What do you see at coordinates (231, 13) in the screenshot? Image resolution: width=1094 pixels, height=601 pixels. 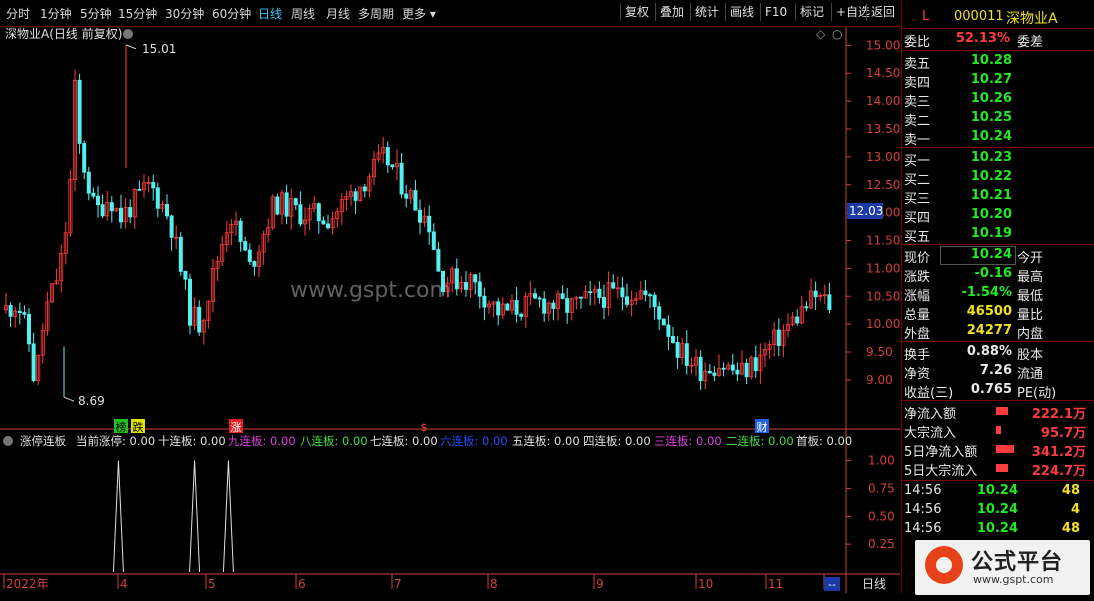 I see `period-5: 60分钟` at bounding box center [231, 13].